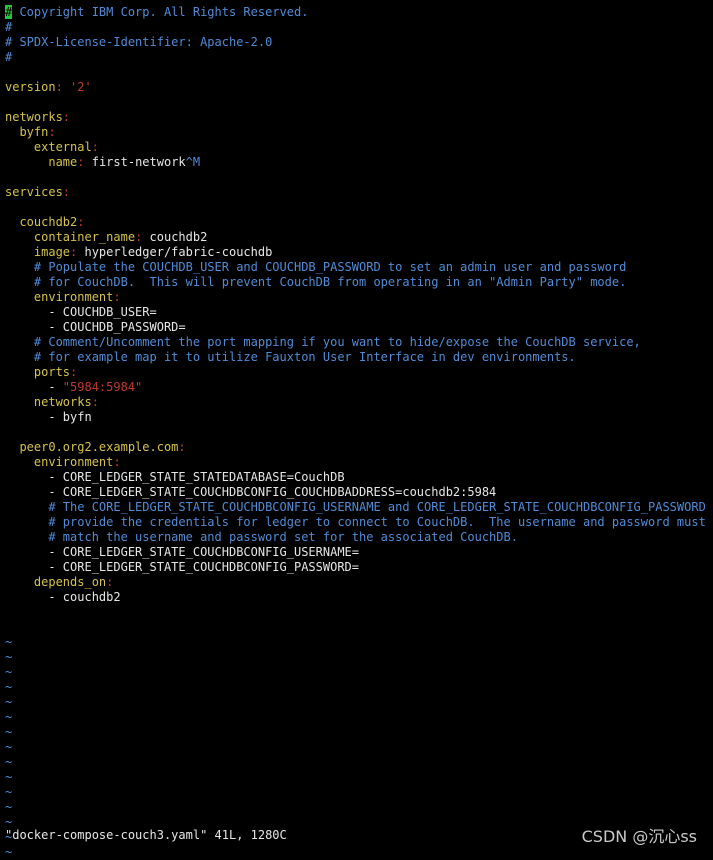 This screenshot has width=713, height=860. Describe the element at coordinates (34, 132) in the screenshot. I see `token-key: byfn` at that location.